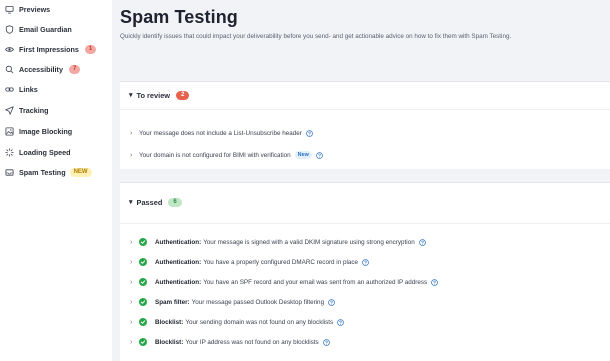 This screenshot has height=361, width=610. What do you see at coordinates (172, 302) in the screenshot?
I see `passed-item-label: Spam filter:` at bounding box center [172, 302].